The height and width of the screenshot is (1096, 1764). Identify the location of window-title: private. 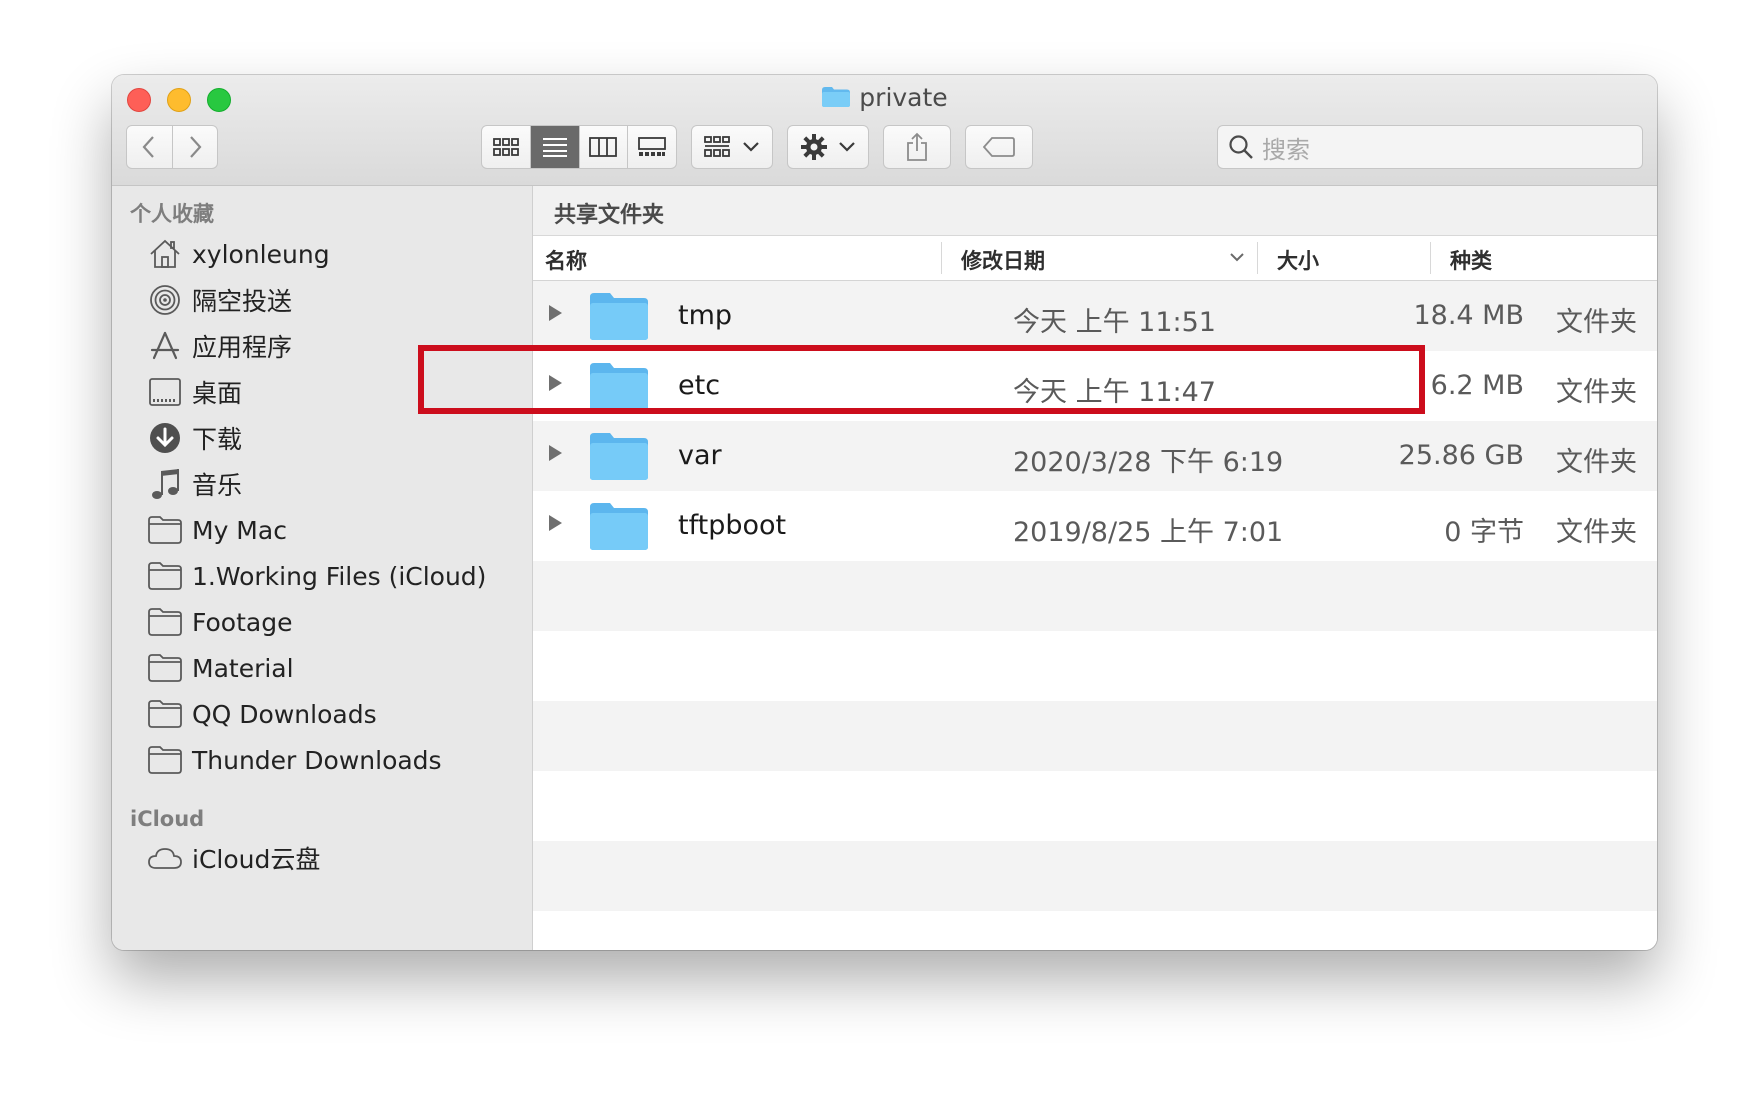
(903, 97).